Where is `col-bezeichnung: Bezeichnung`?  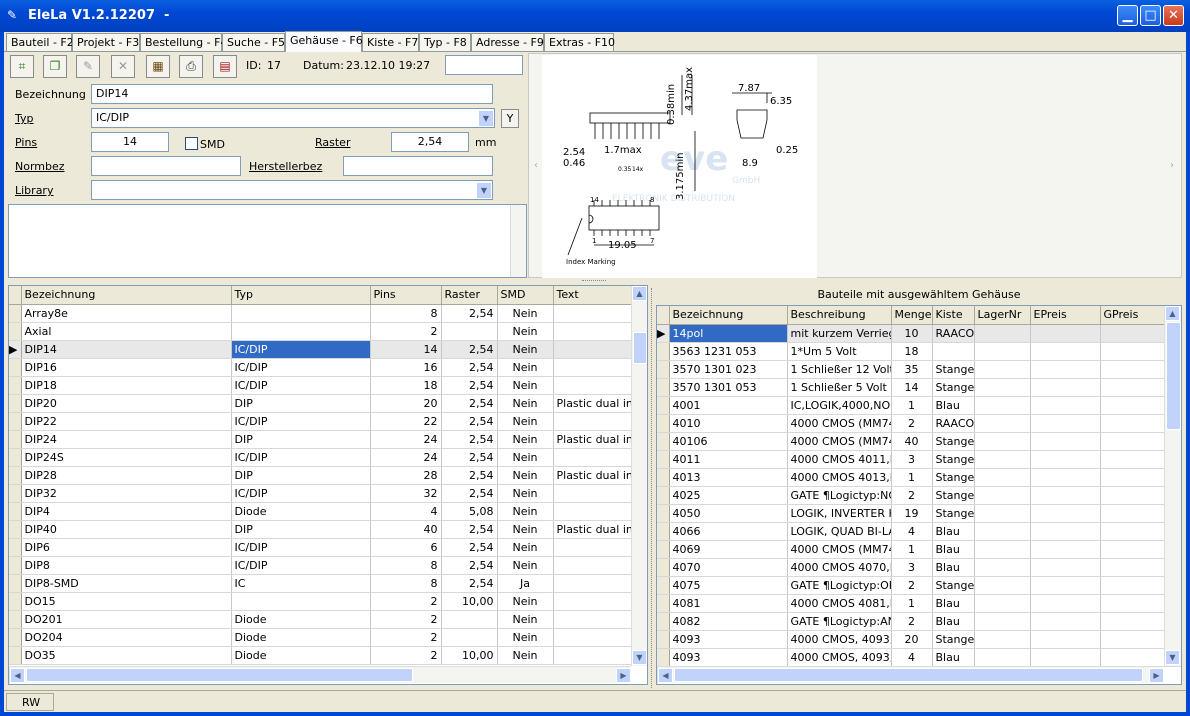
col-bezeichnung: Bezeichnung is located at coordinates (126, 295).